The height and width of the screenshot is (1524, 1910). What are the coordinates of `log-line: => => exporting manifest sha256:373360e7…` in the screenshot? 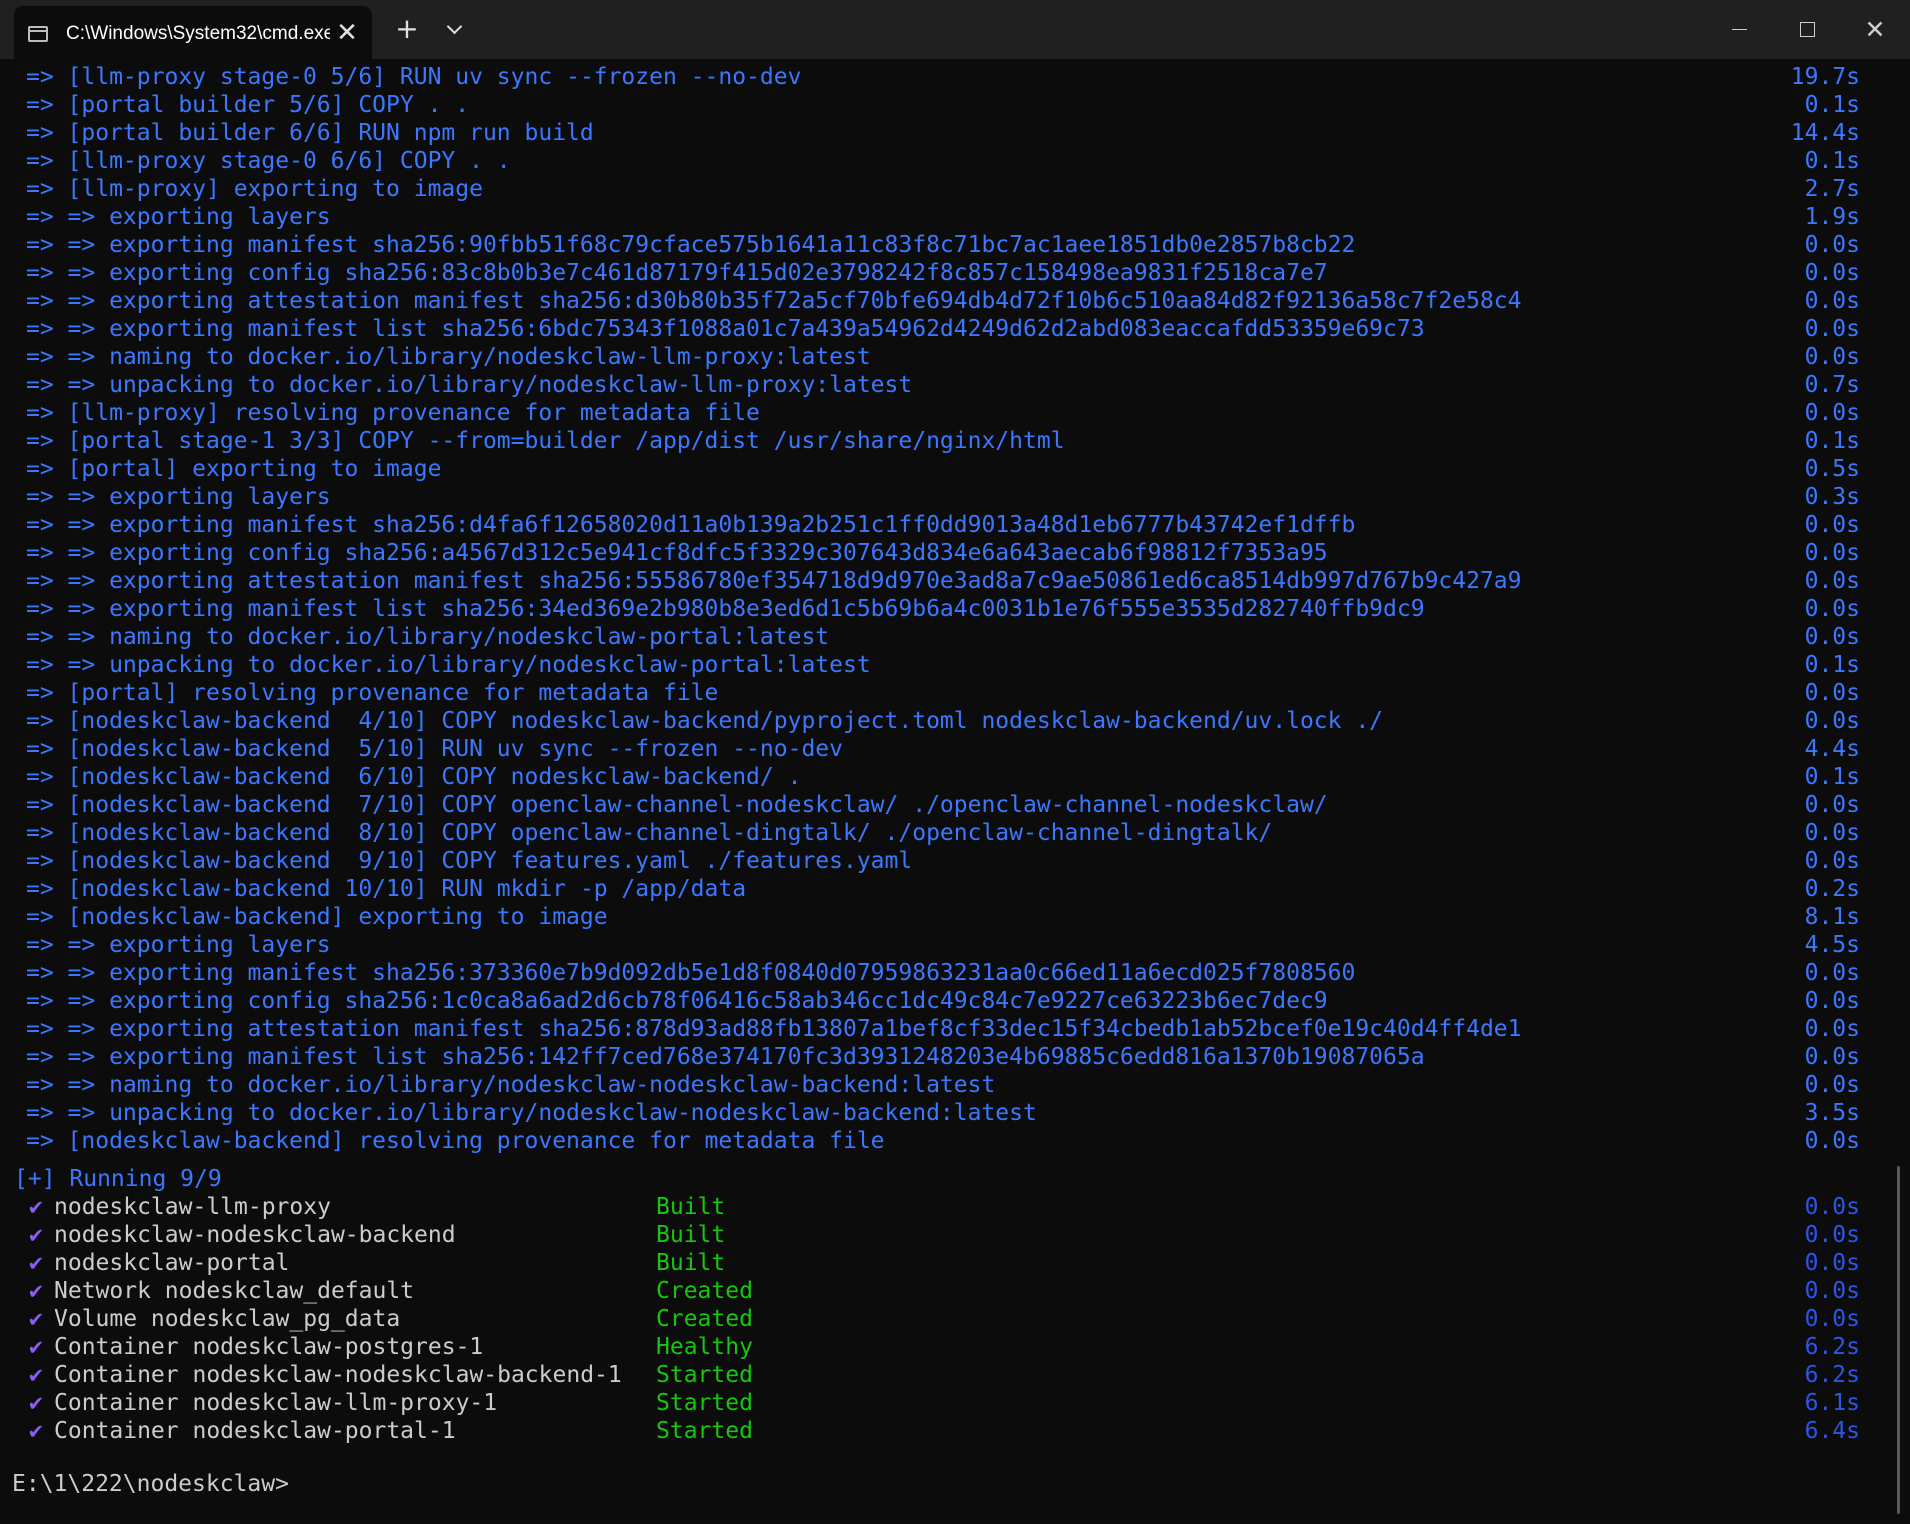 It's located at (945, 973).